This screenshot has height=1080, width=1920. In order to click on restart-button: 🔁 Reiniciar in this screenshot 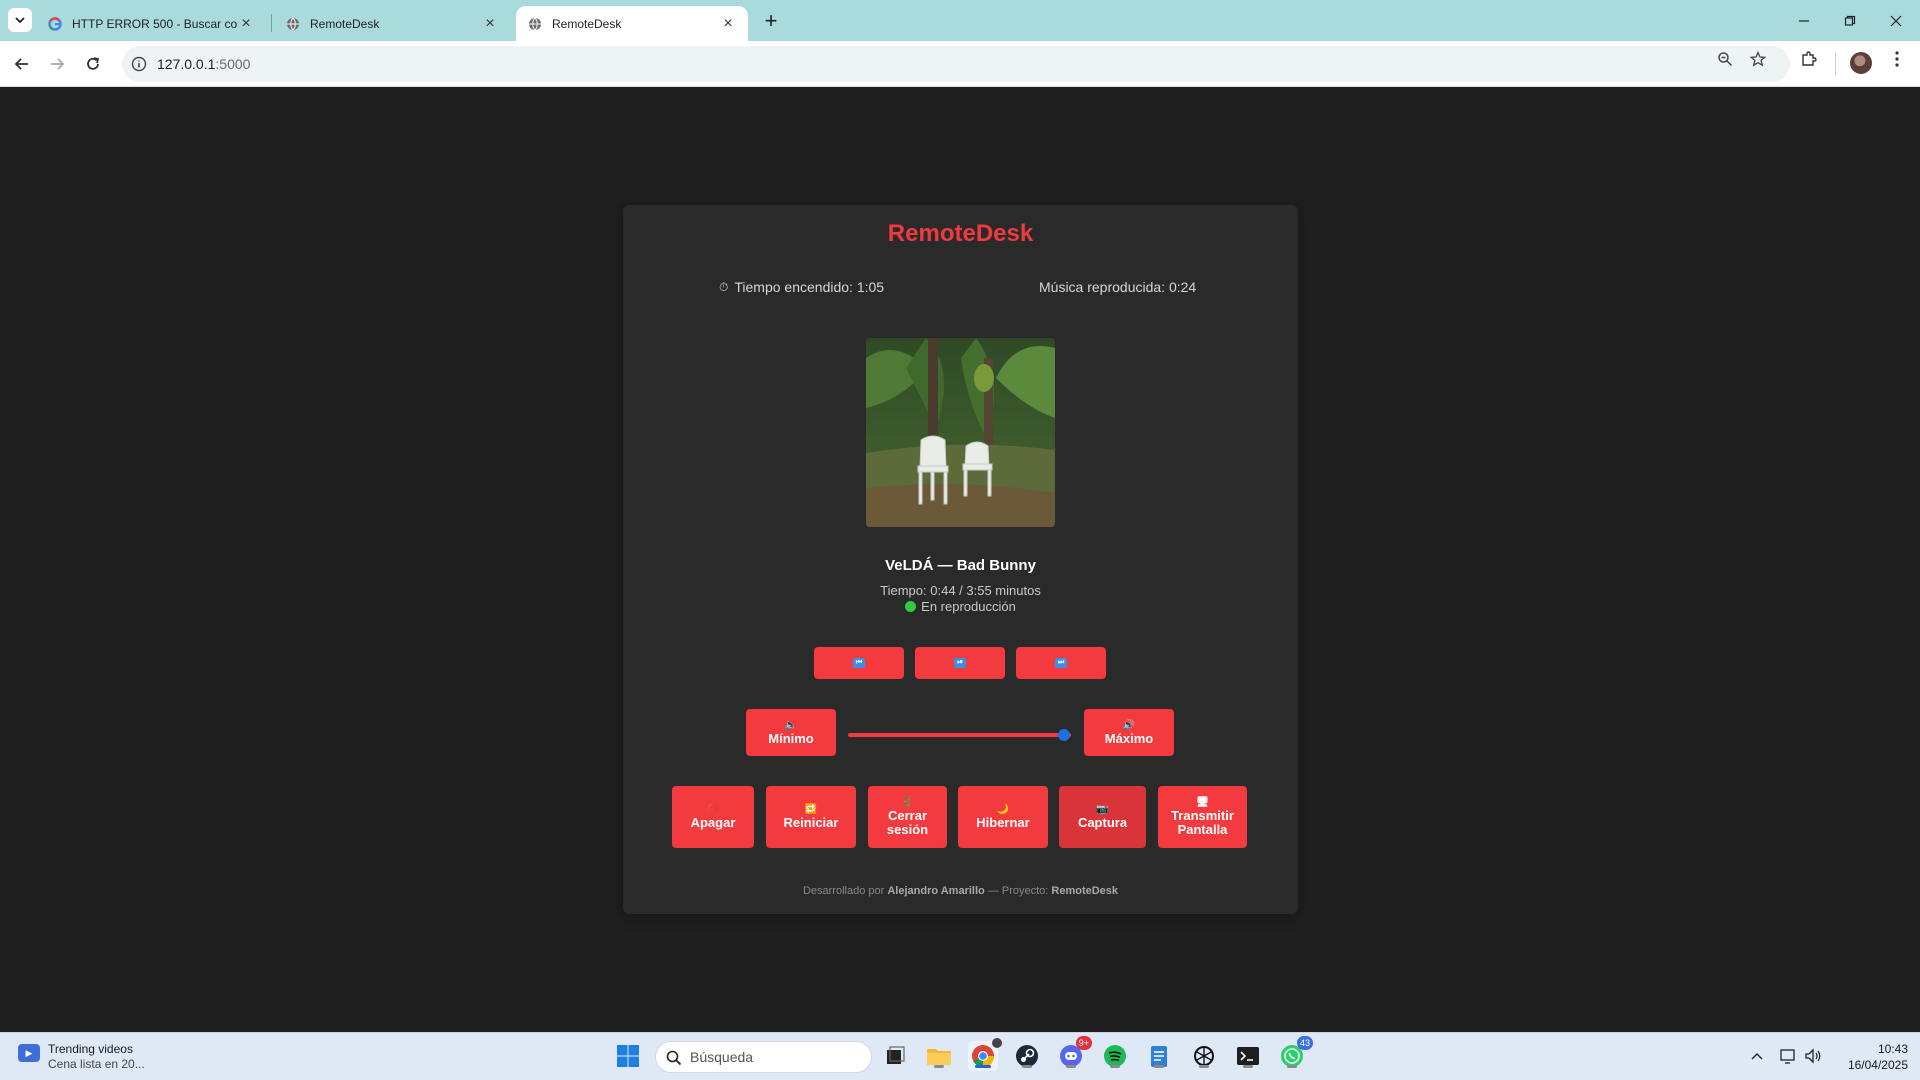, I will do `click(811, 817)`.